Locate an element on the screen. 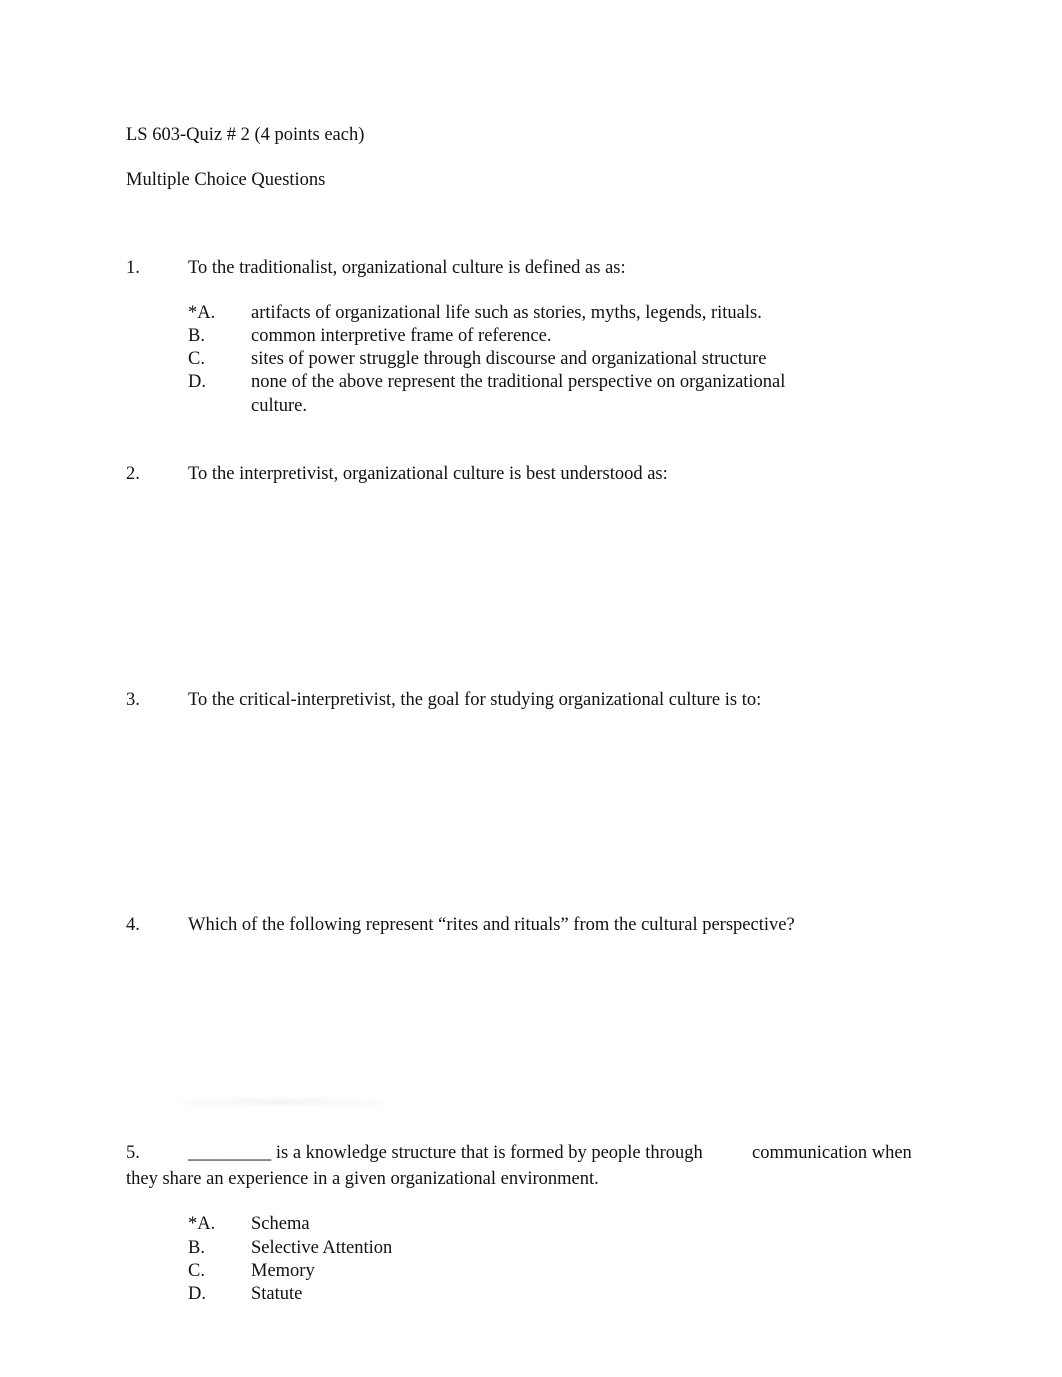 Image resolution: width=1062 pixels, height=1377 pixels. option-text: common interpretive frame of reference. is located at coordinates (401, 336).